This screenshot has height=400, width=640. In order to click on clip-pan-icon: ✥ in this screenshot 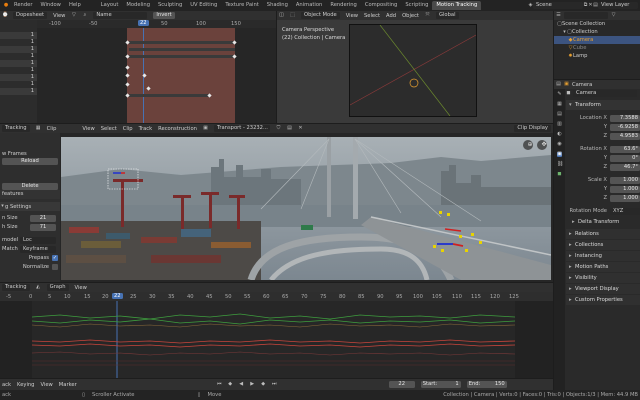, I will do `click(544, 145)`.